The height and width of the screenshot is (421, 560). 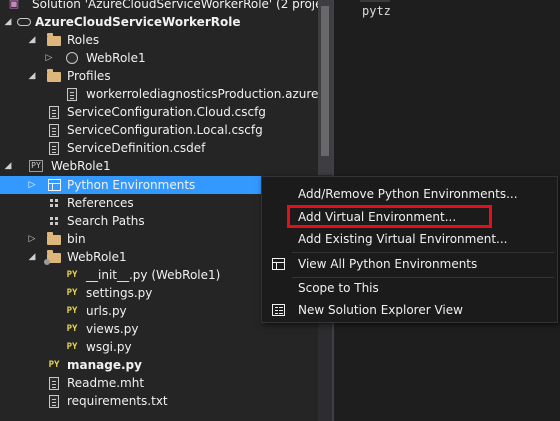 I want to click on cloud-service-icon, so click(x=24, y=22).